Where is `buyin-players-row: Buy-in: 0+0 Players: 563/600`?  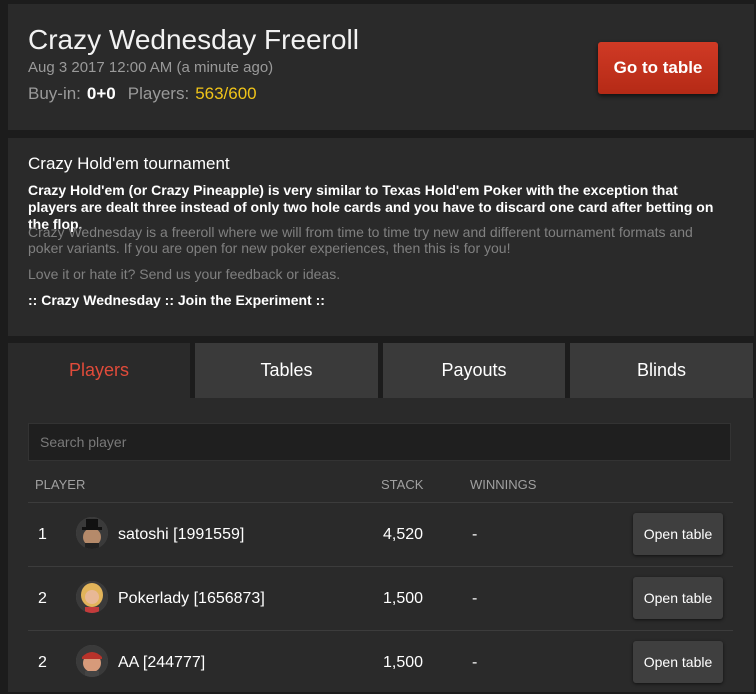
buyin-players-row: Buy-in: 0+0 Players: 563/600 is located at coordinates (142, 94).